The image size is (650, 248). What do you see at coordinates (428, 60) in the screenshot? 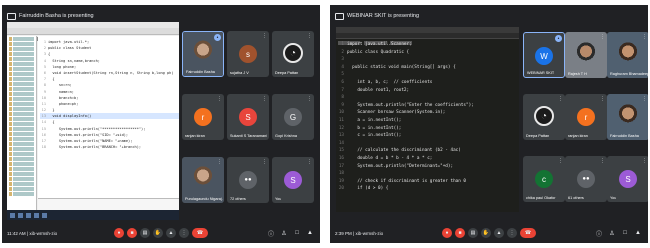
I see `code-line: 3` at bounding box center [428, 60].